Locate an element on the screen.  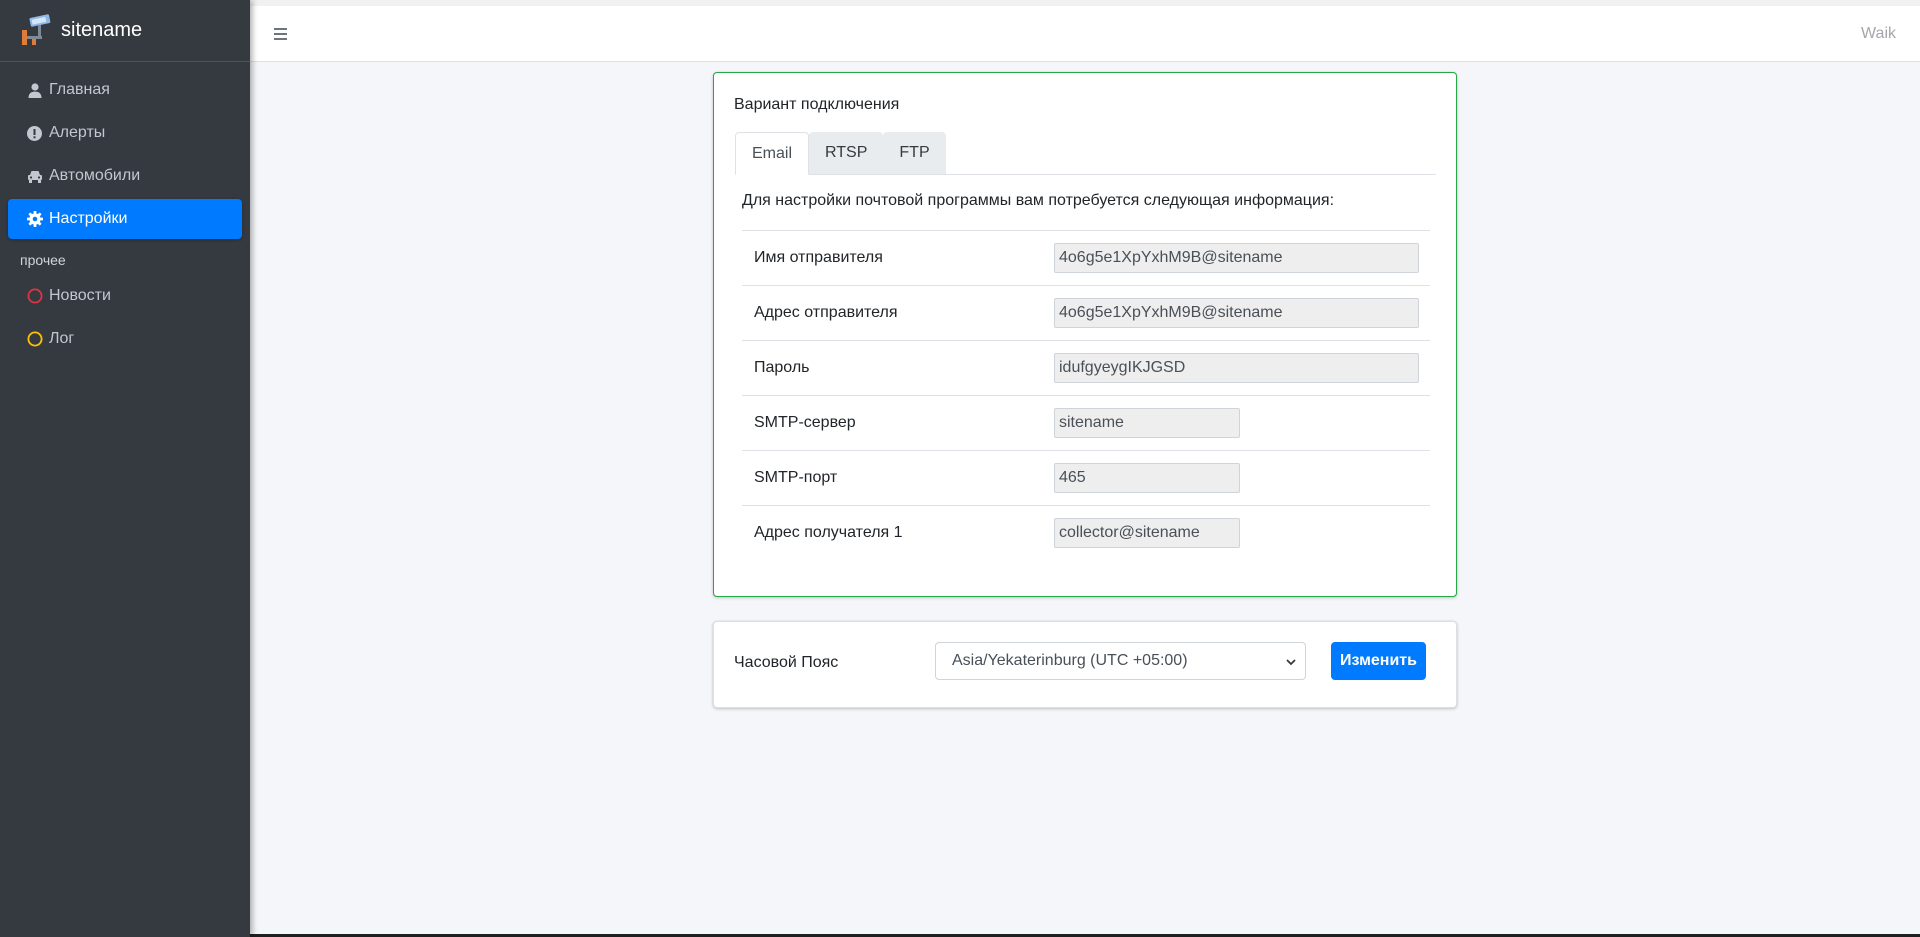
gear-icon is located at coordinates (34, 219).